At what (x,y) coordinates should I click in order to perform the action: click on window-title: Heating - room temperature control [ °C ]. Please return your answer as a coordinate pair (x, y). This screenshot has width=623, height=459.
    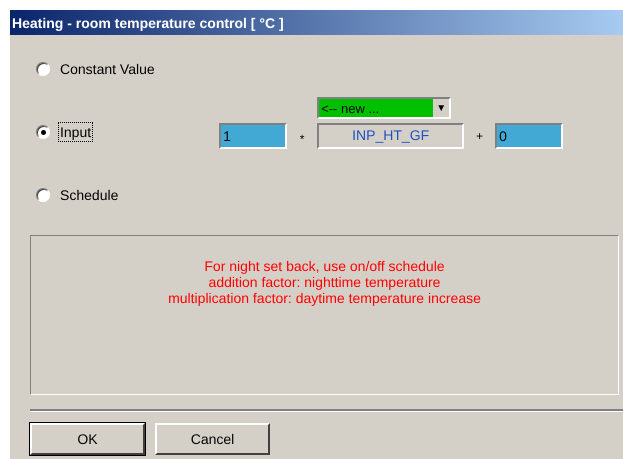
    Looking at the image, I should click on (148, 22).